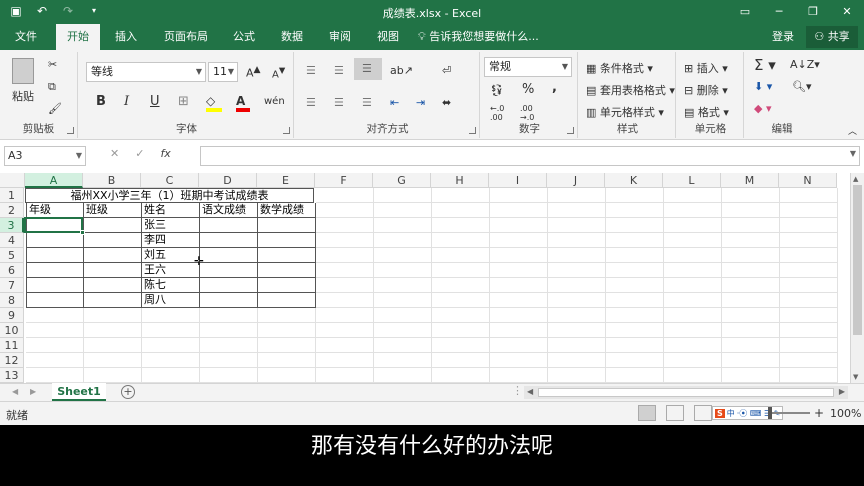  What do you see at coordinates (55, 300) in the screenshot?
I see `cell-a8` at bounding box center [55, 300].